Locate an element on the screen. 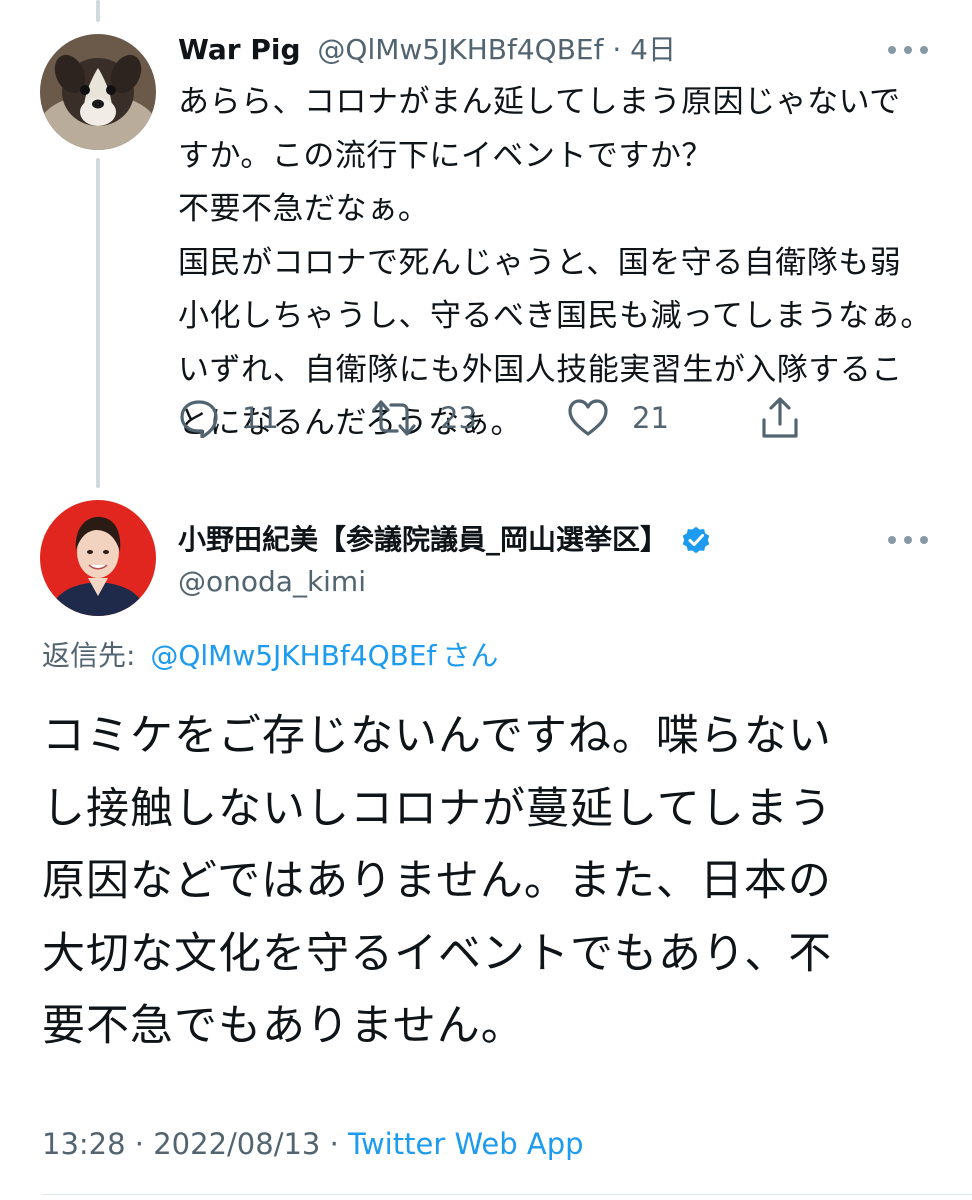  tweet-time: 4日 is located at coordinates (653, 49).